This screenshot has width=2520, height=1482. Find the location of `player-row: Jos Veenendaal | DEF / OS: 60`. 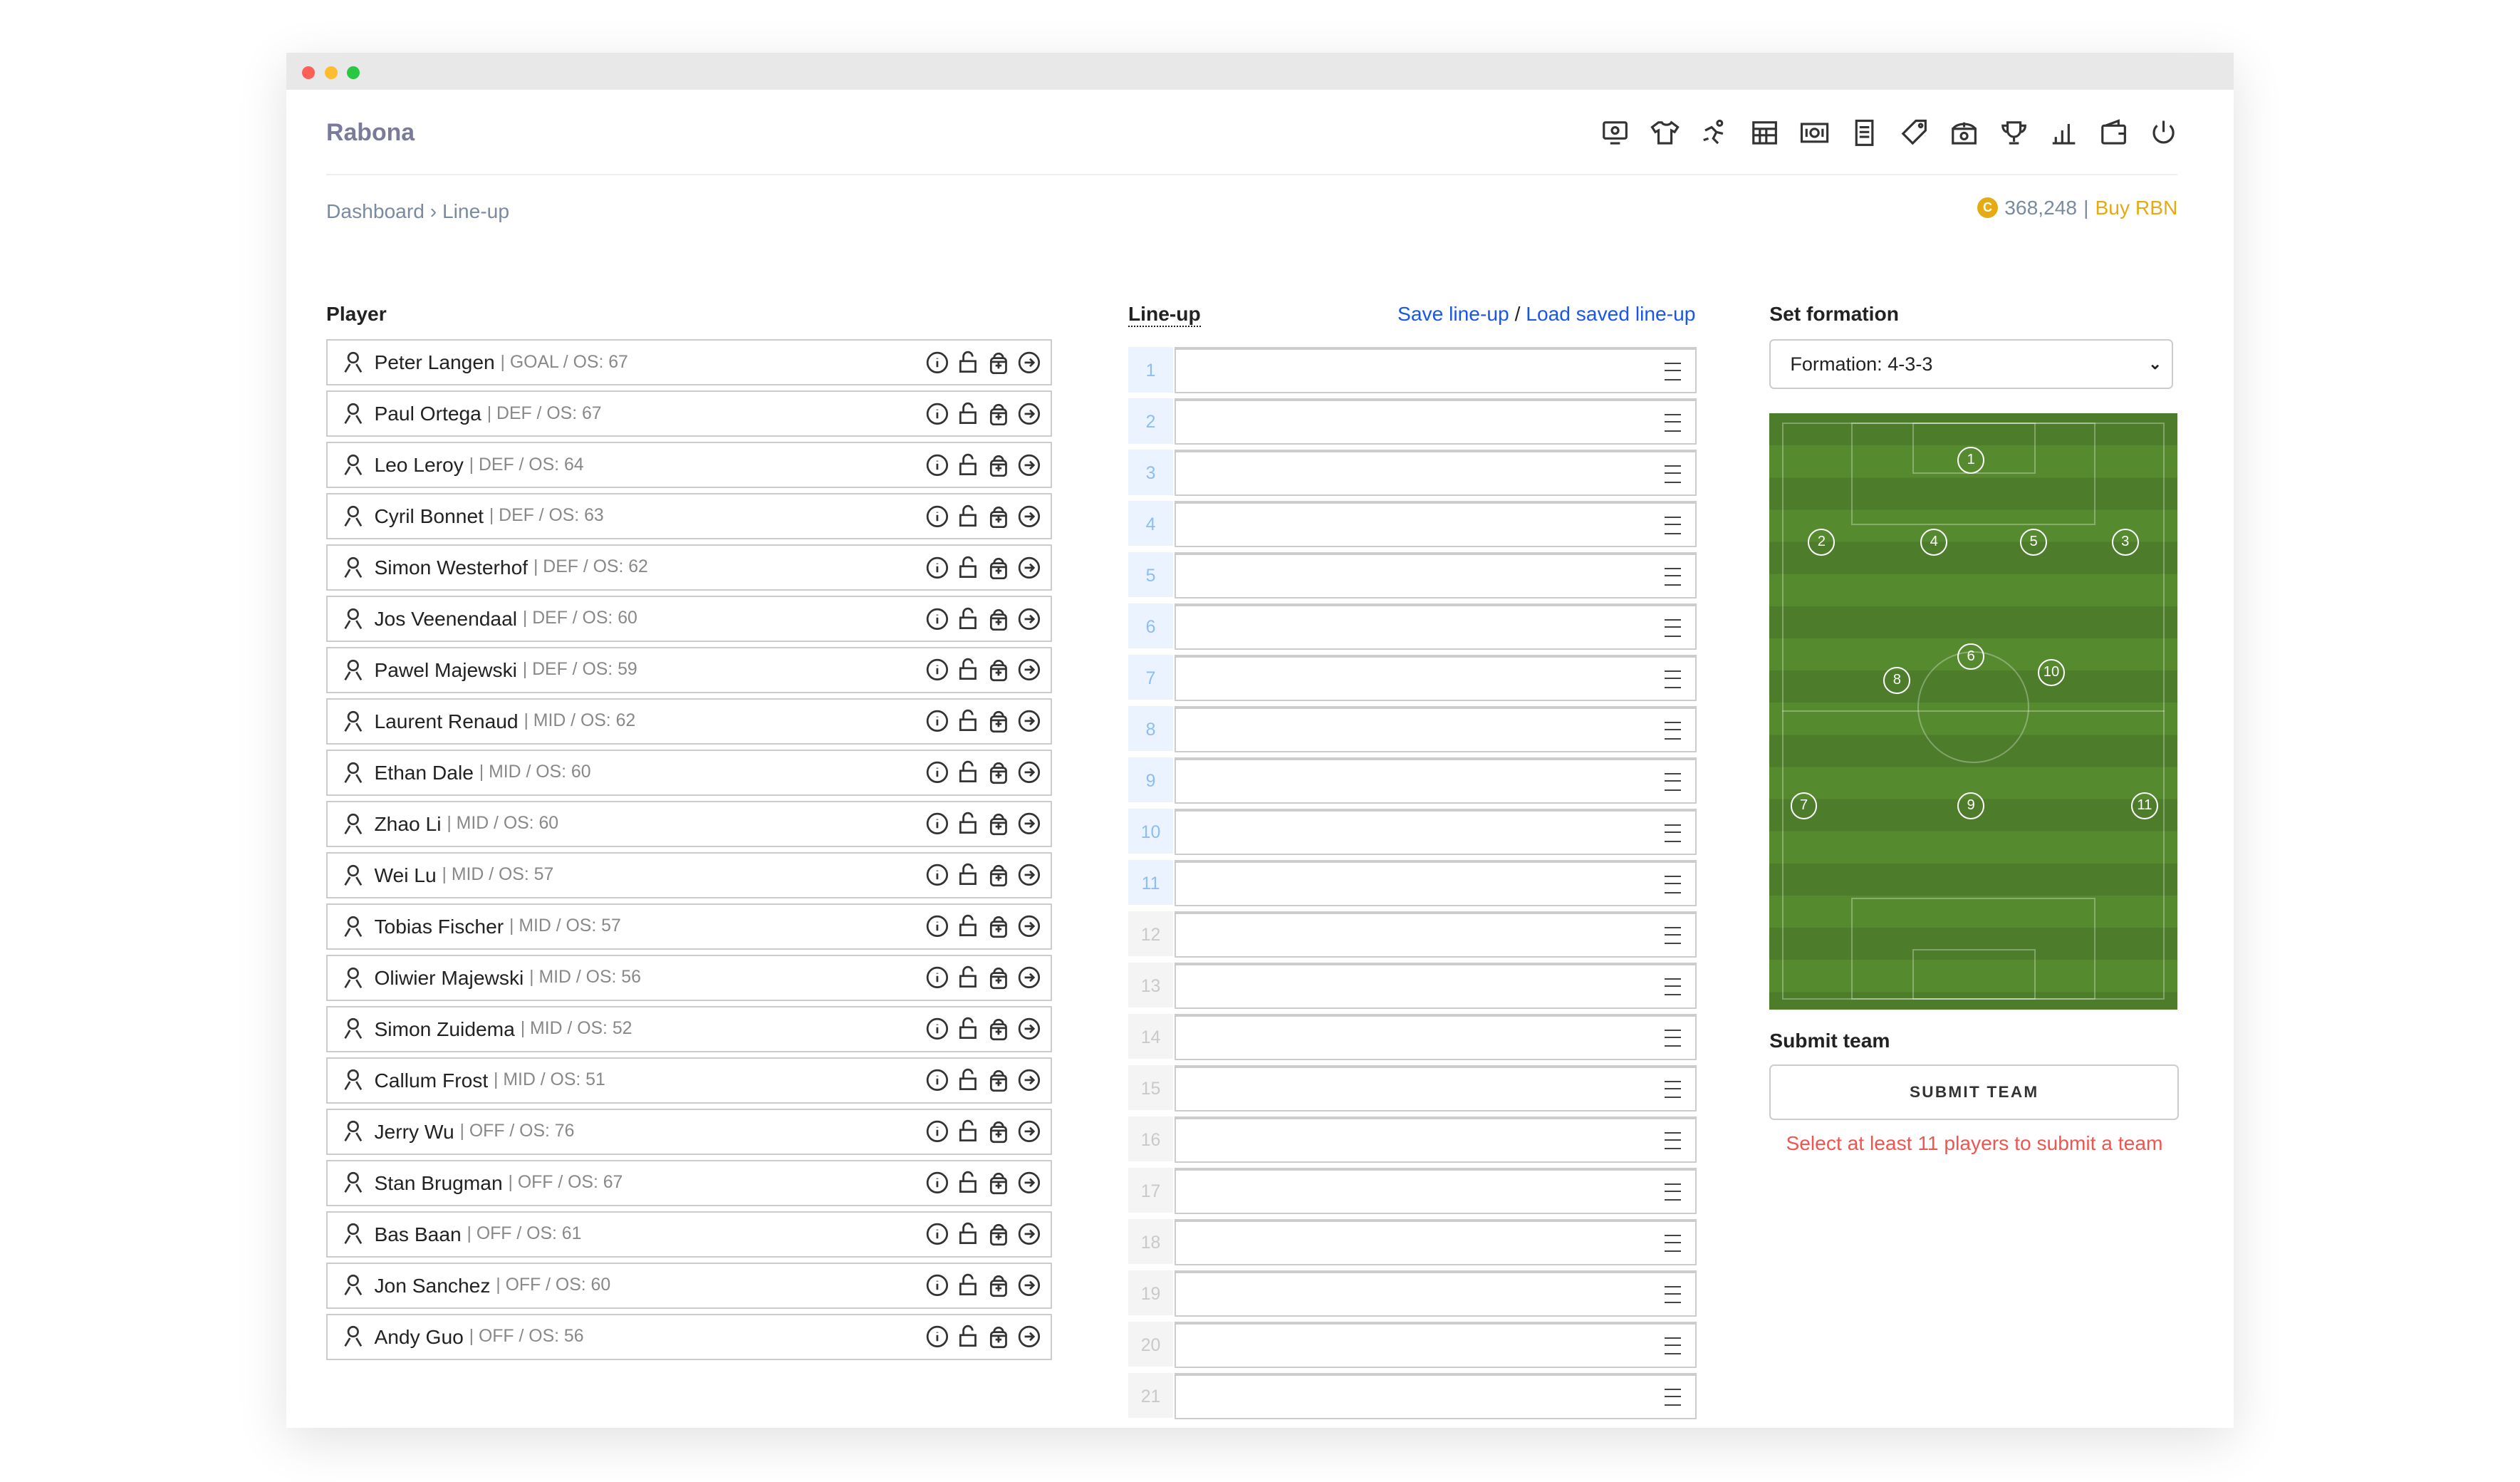

player-row: Jos Veenendaal | DEF / OS: 60 is located at coordinates (689, 618).